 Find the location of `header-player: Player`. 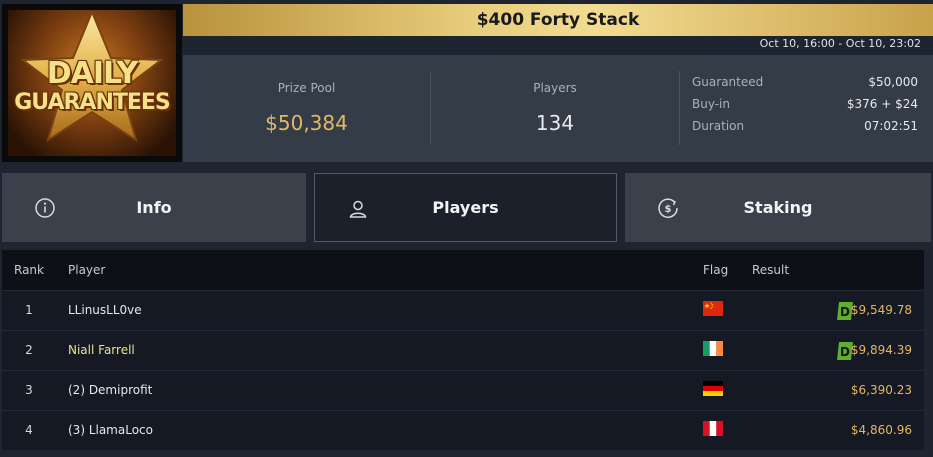

header-player: Player is located at coordinates (86, 270).